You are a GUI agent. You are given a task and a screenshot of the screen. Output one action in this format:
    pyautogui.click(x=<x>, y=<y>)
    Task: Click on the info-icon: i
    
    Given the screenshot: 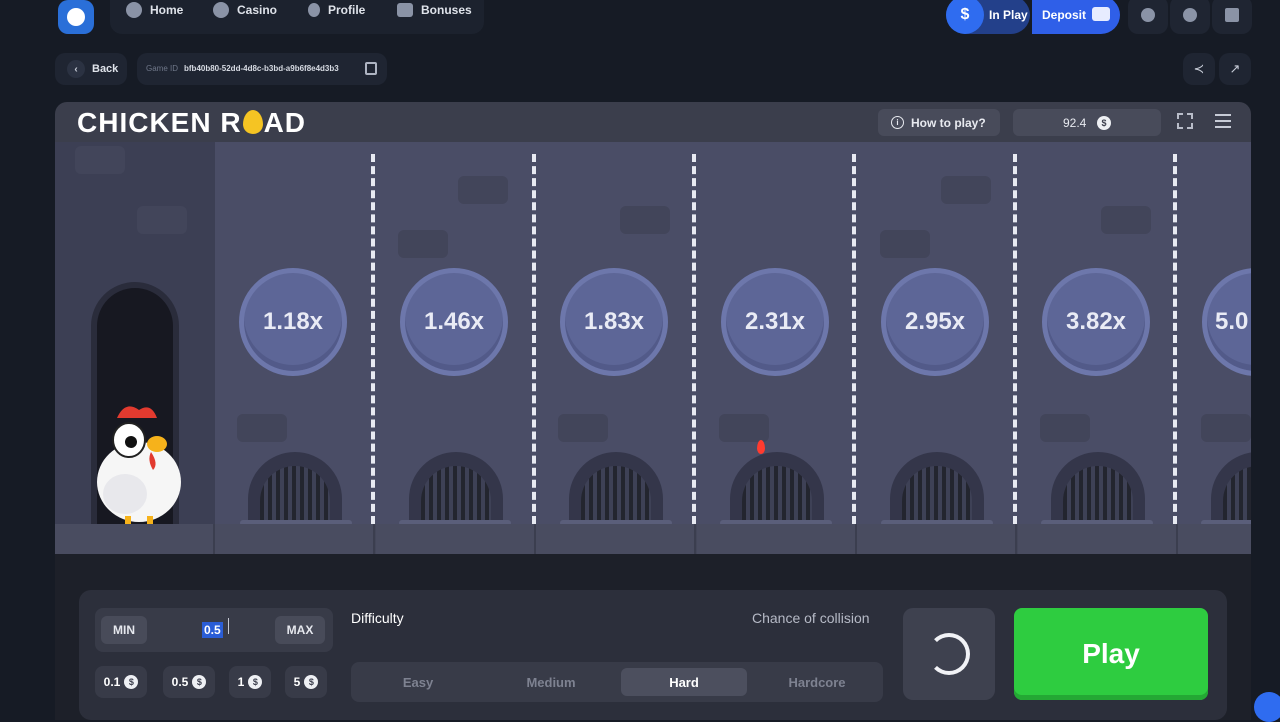 What is the action you would take?
    pyautogui.click(x=897, y=122)
    